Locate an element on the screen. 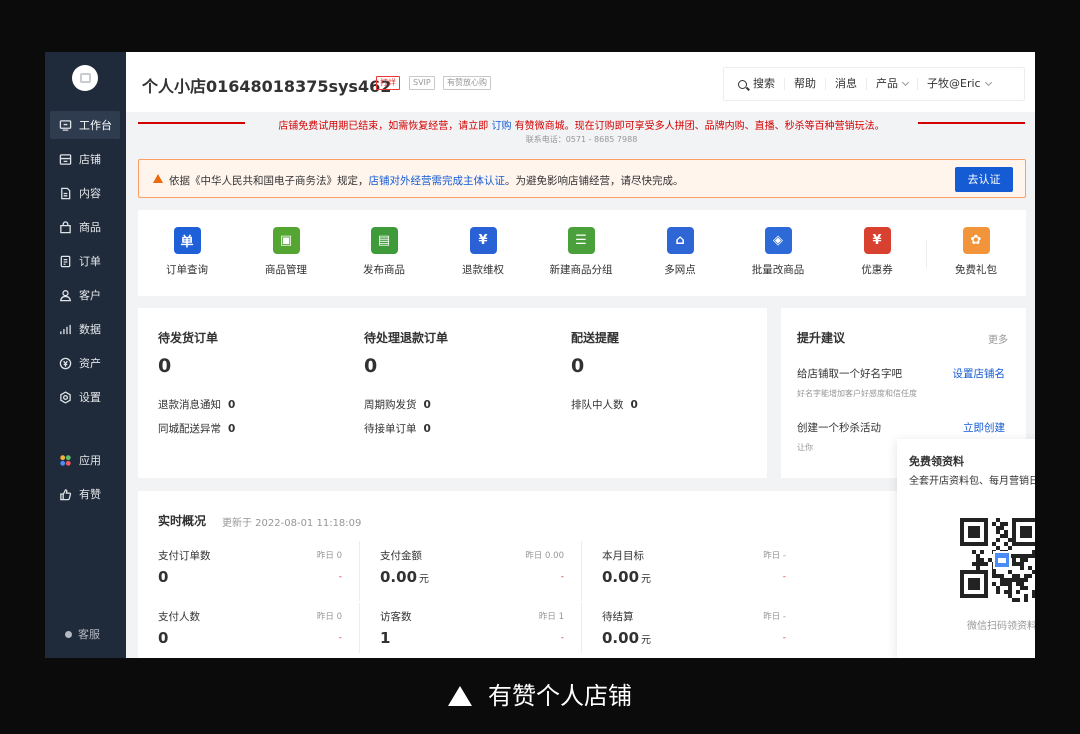 Image resolution: width=1080 pixels, height=734 pixels. user-menu: 子牧@Eric is located at coordinates (958, 84).